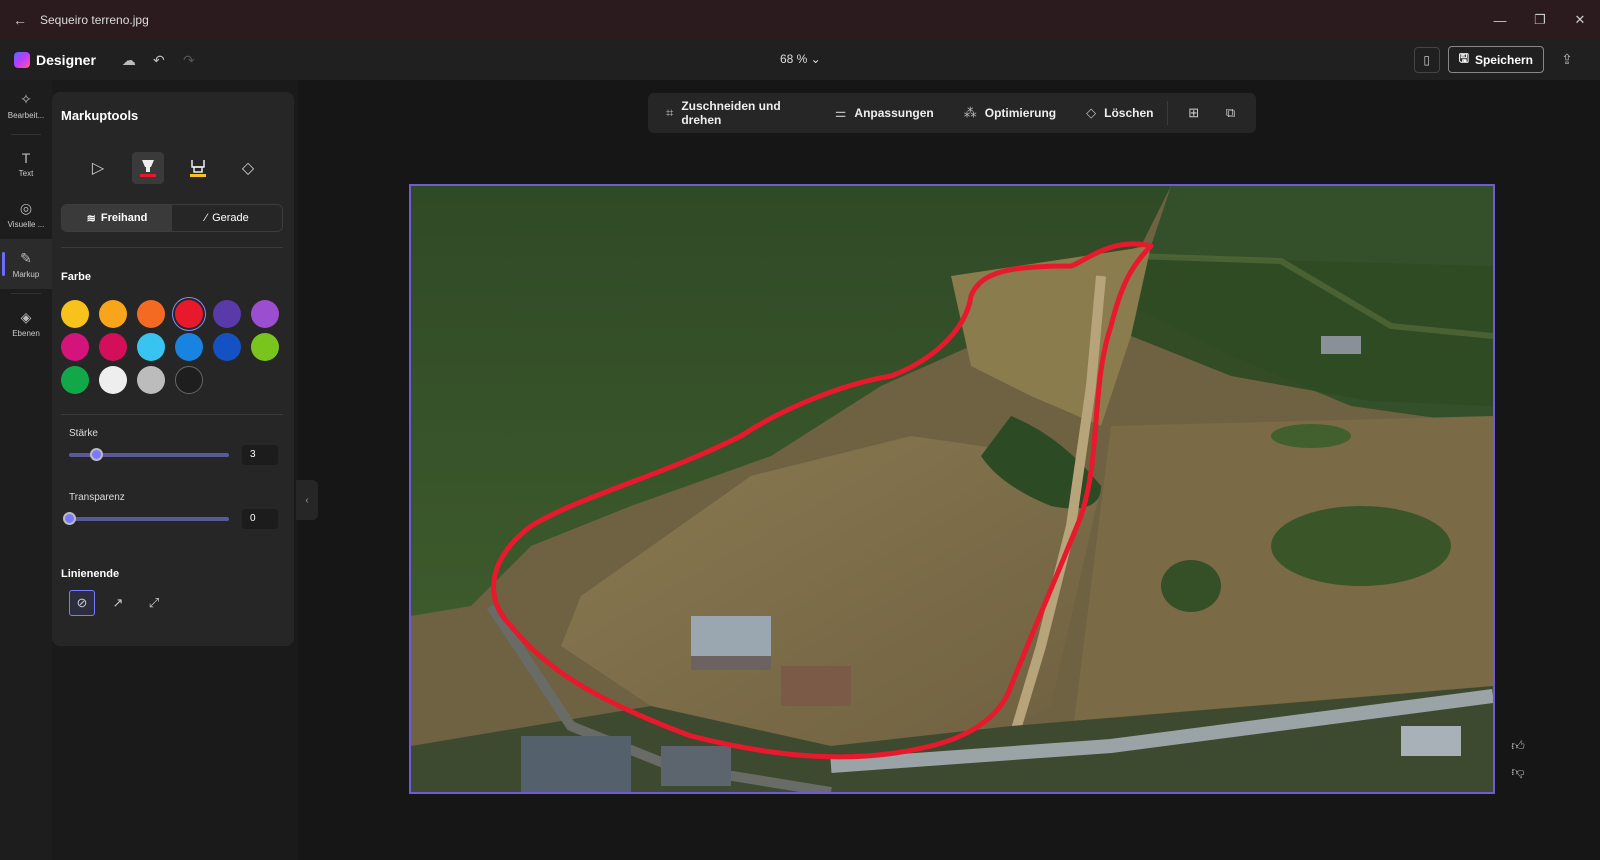  I want to click on crop-rotate-button: ⌗ Zuschneiden und drehen, so click(735, 113).